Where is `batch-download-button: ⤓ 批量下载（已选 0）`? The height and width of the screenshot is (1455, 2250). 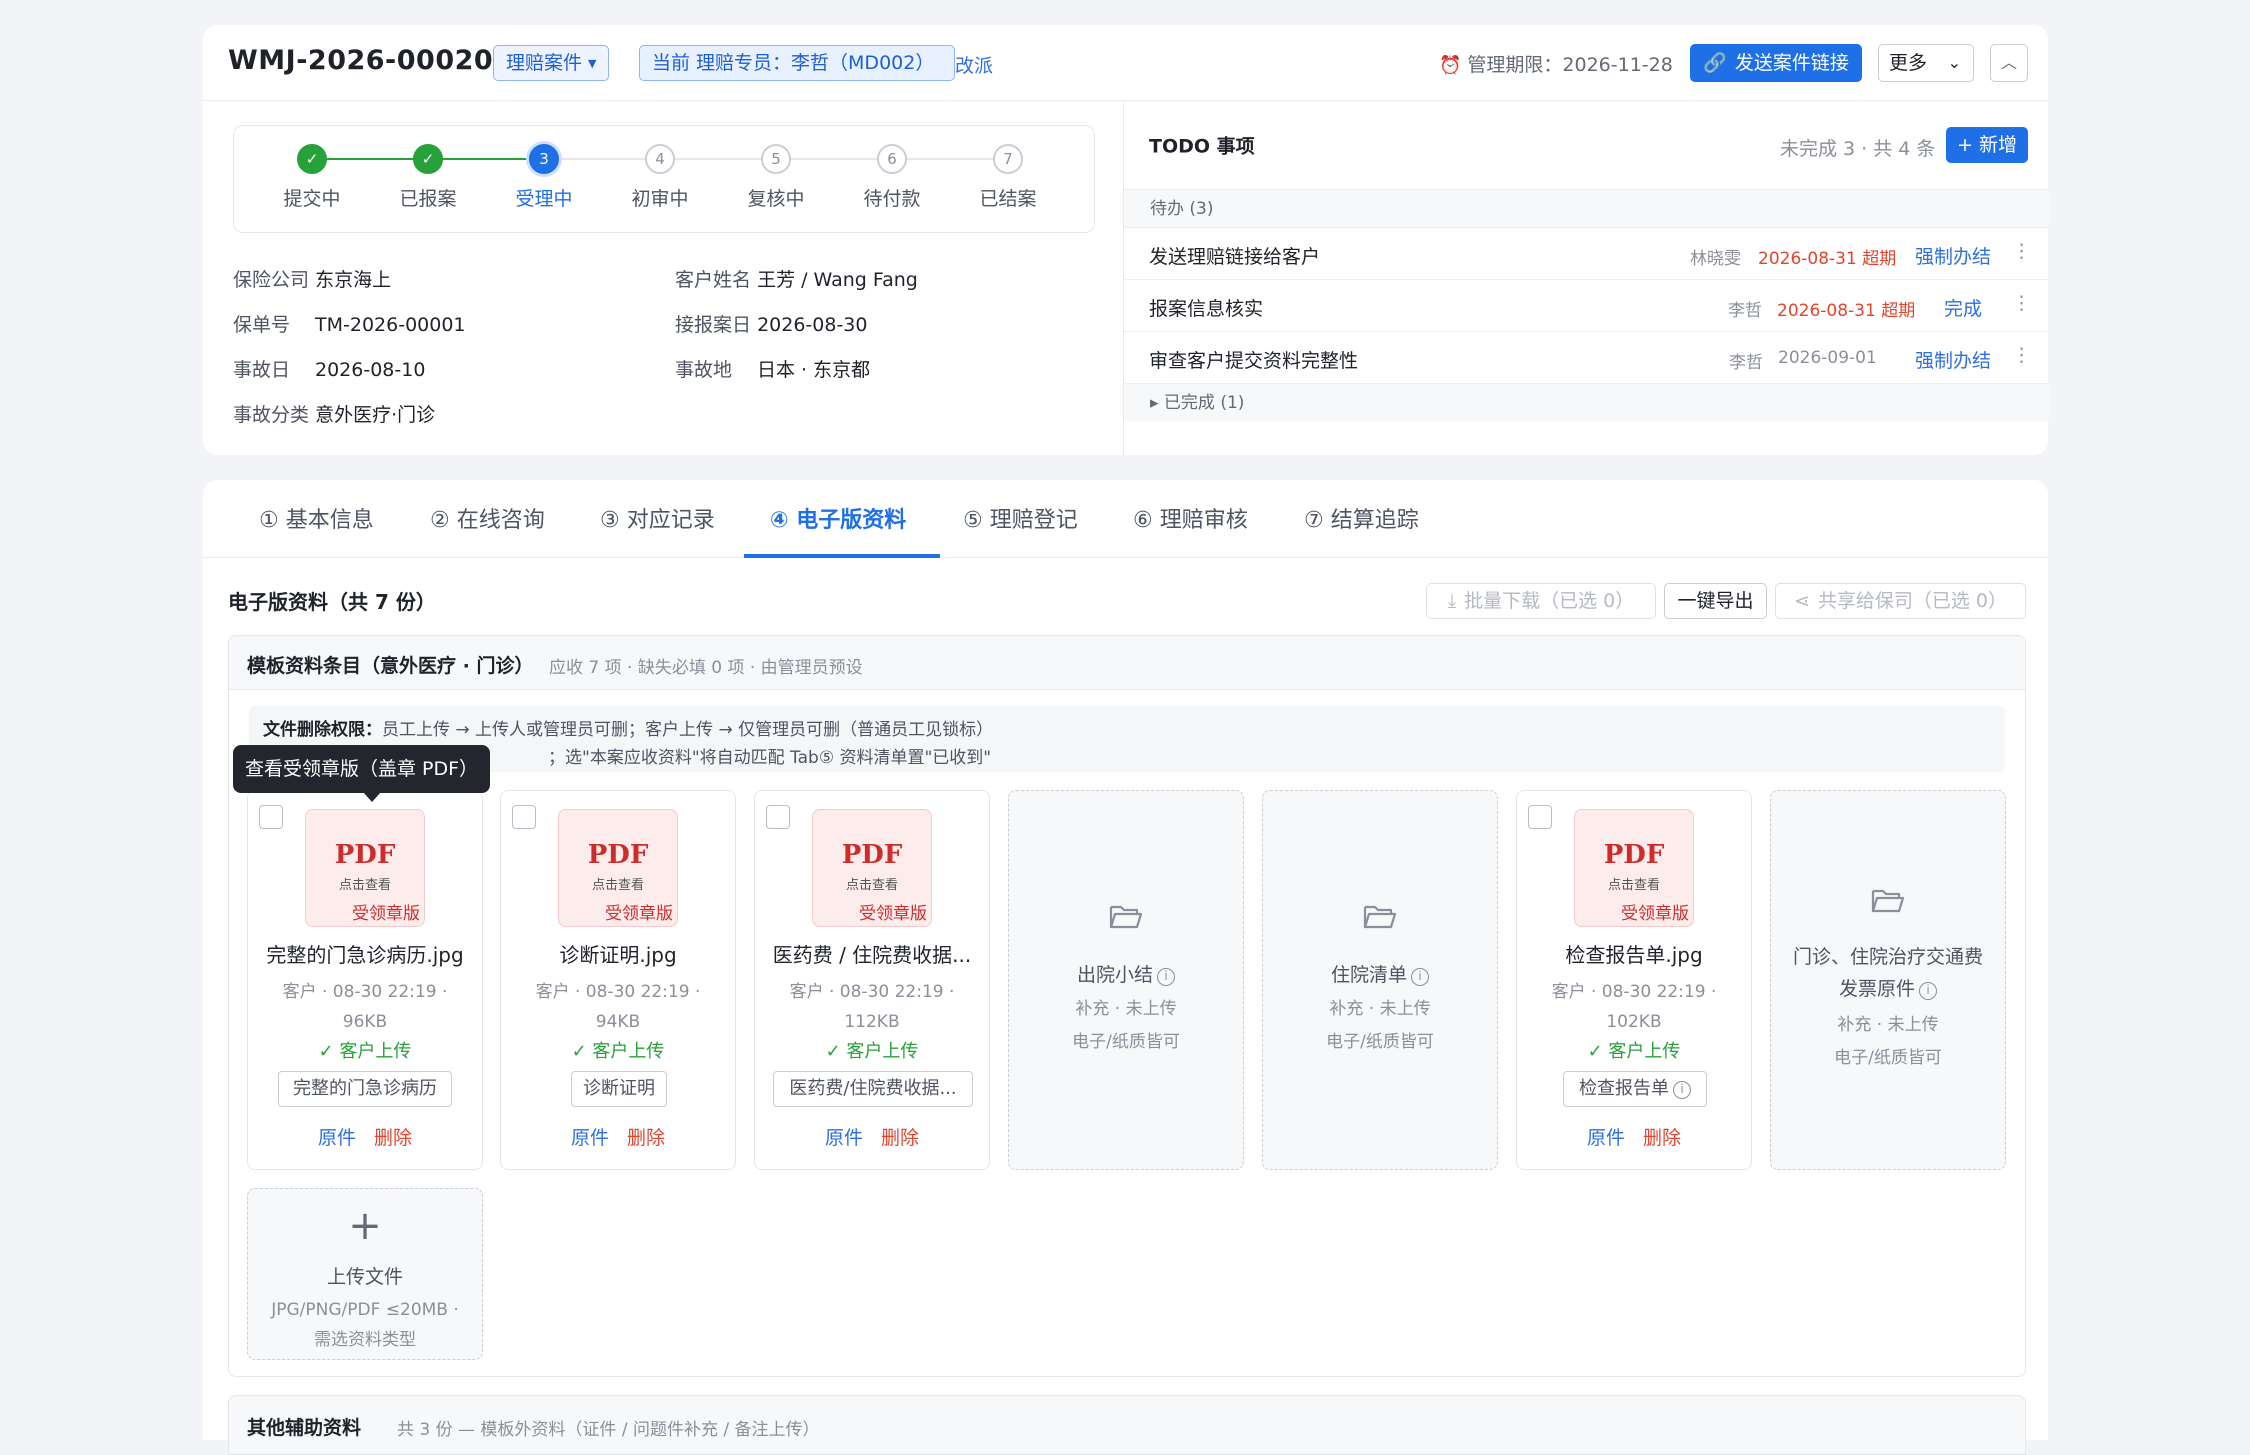 batch-download-button: ⤓ 批量下载（已选 0） is located at coordinates (1541, 601).